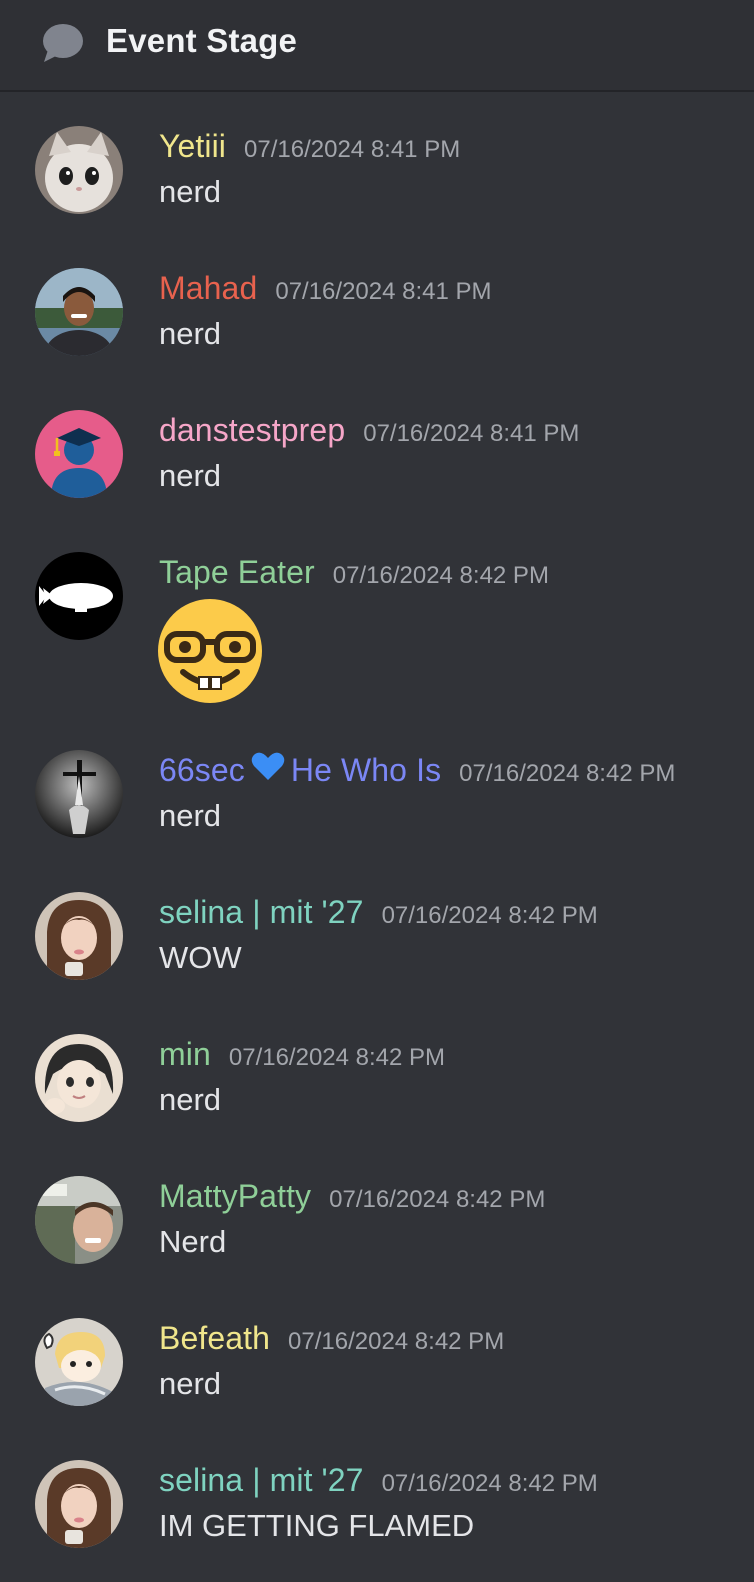 Image resolution: width=754 pixels, height=1582 pixels. Describe the element at coordinates (79, 1220) in the screenshot. I see `selfie-photo-avatar` at that location.